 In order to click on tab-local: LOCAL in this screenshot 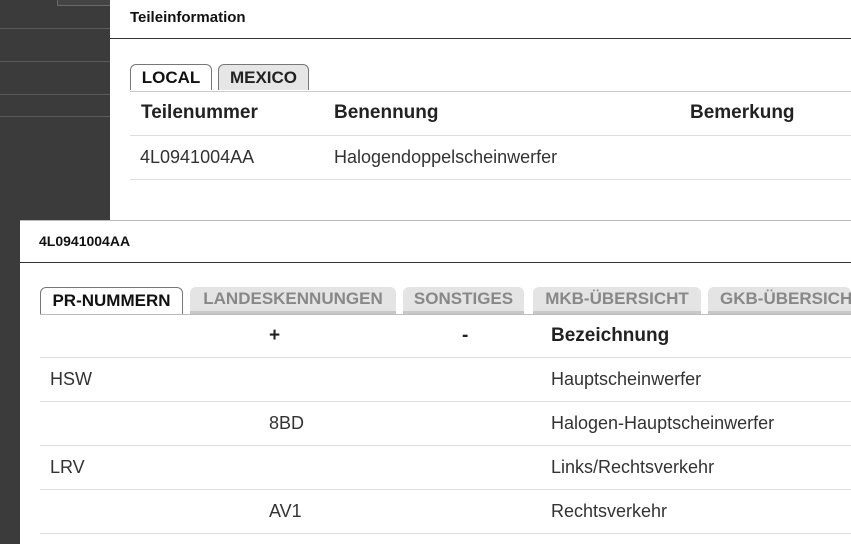, I will do `click(171, 77)`.